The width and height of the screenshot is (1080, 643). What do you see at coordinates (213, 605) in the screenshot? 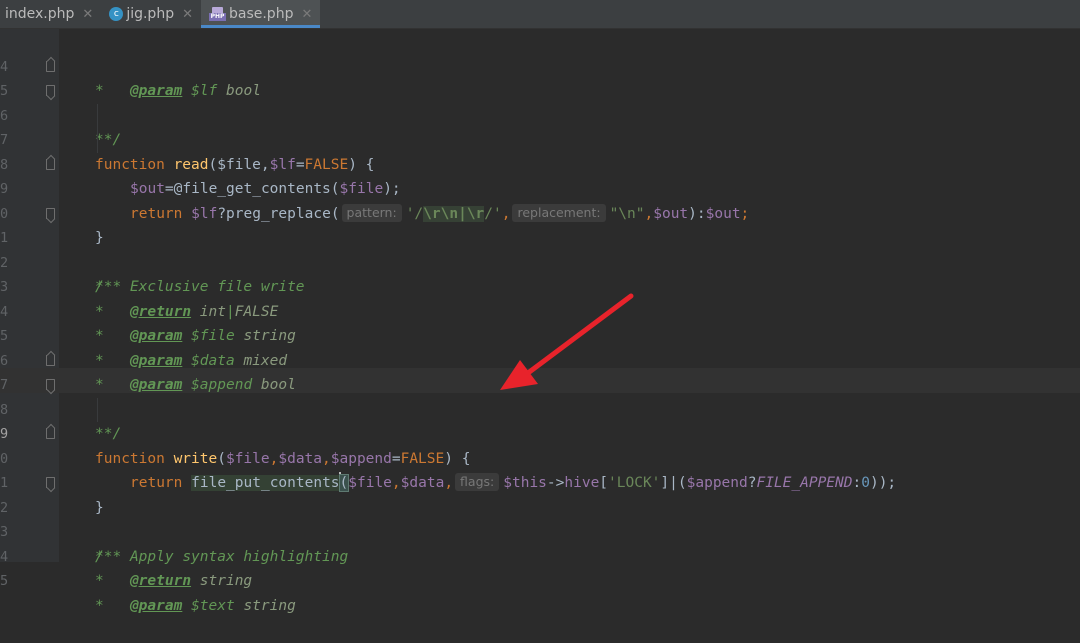
I see `doc-var: $text` at bounding box center [213, 605].